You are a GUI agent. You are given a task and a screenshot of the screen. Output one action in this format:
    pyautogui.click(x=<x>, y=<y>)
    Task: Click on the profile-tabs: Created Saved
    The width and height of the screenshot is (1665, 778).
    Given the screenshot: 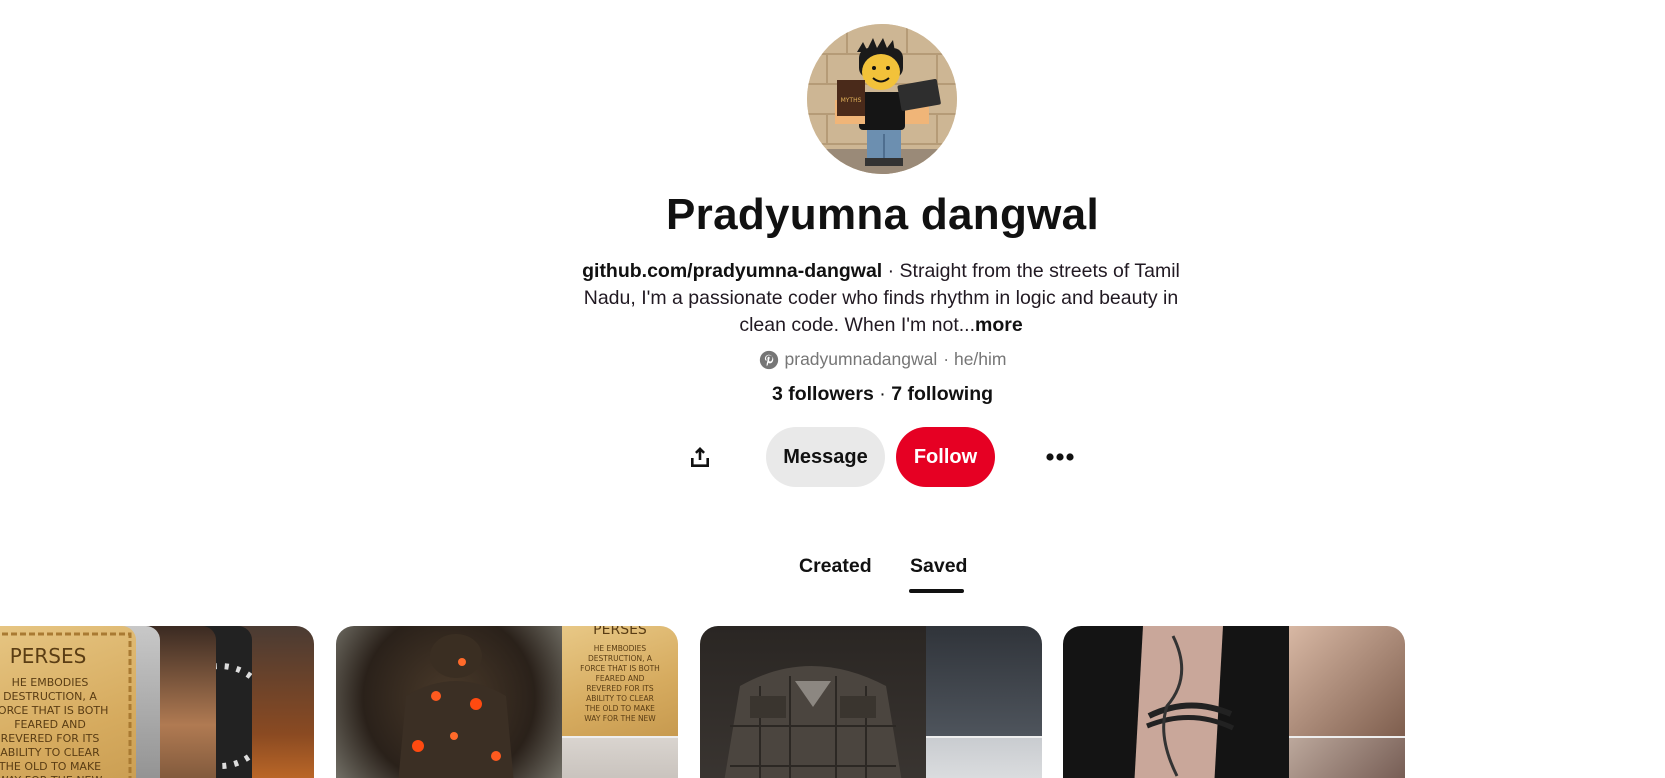 What is the action you would take?
    pyautogui.click(x=832, y=575)
    